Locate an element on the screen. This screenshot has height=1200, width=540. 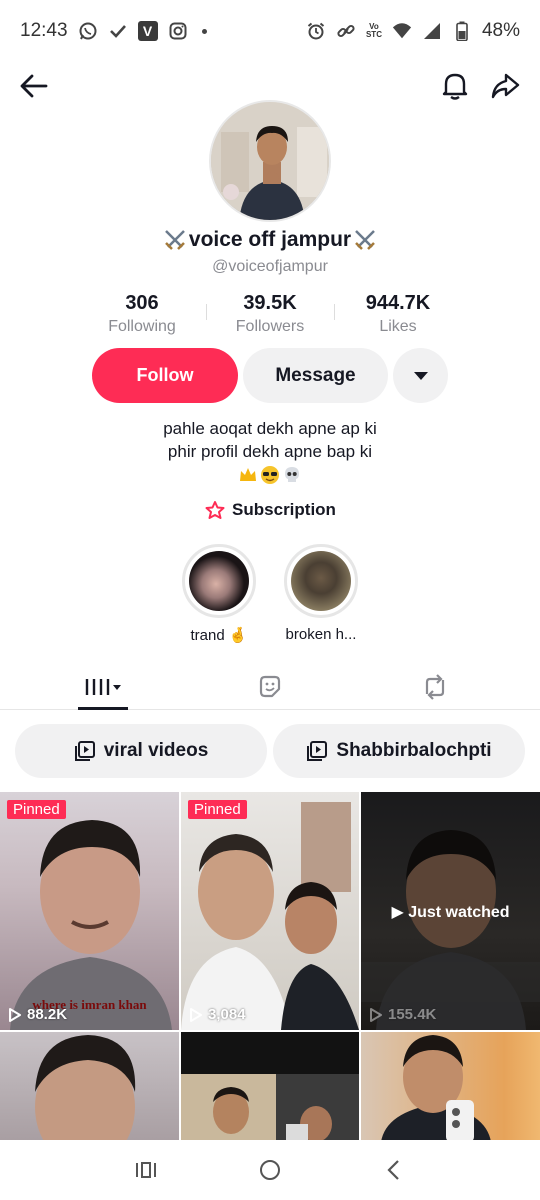
stat-value: 39.5K is located at coordinates (270, 303).